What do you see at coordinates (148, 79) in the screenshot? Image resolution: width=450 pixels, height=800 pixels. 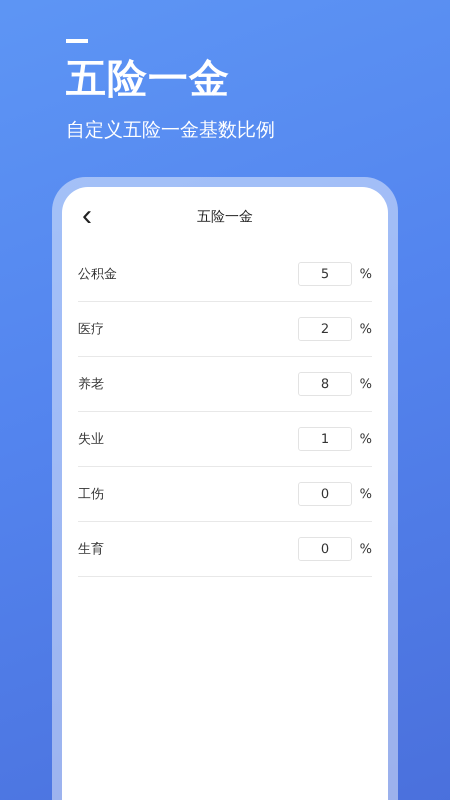 I see `promo-title: 五险一金` at bounding box center [148, 79].